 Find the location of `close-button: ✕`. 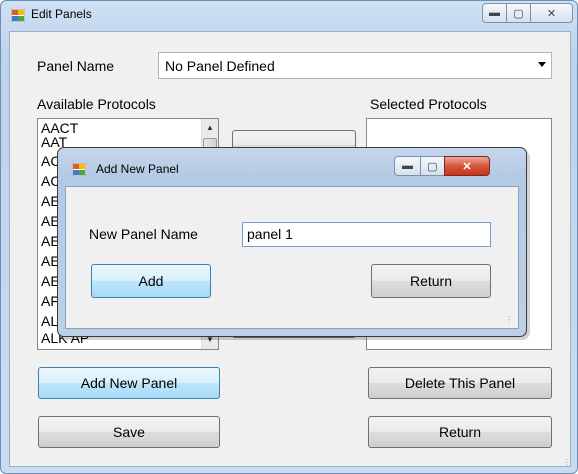

close-button: ✕ is located at coordinates (551, 13).